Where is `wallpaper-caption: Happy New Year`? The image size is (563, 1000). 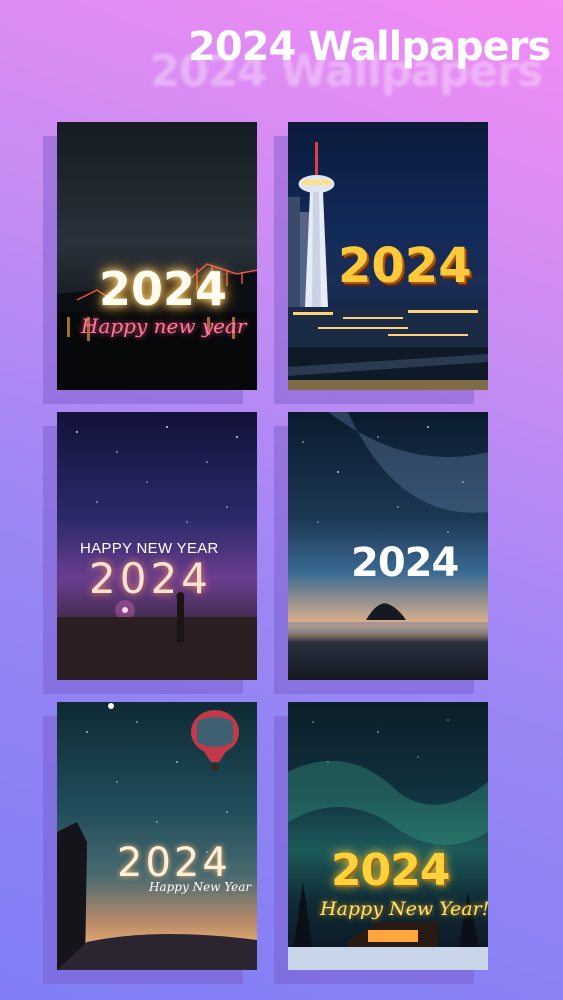 wallpaper-caption: Happy New Year is located at coordinates (200, 887).